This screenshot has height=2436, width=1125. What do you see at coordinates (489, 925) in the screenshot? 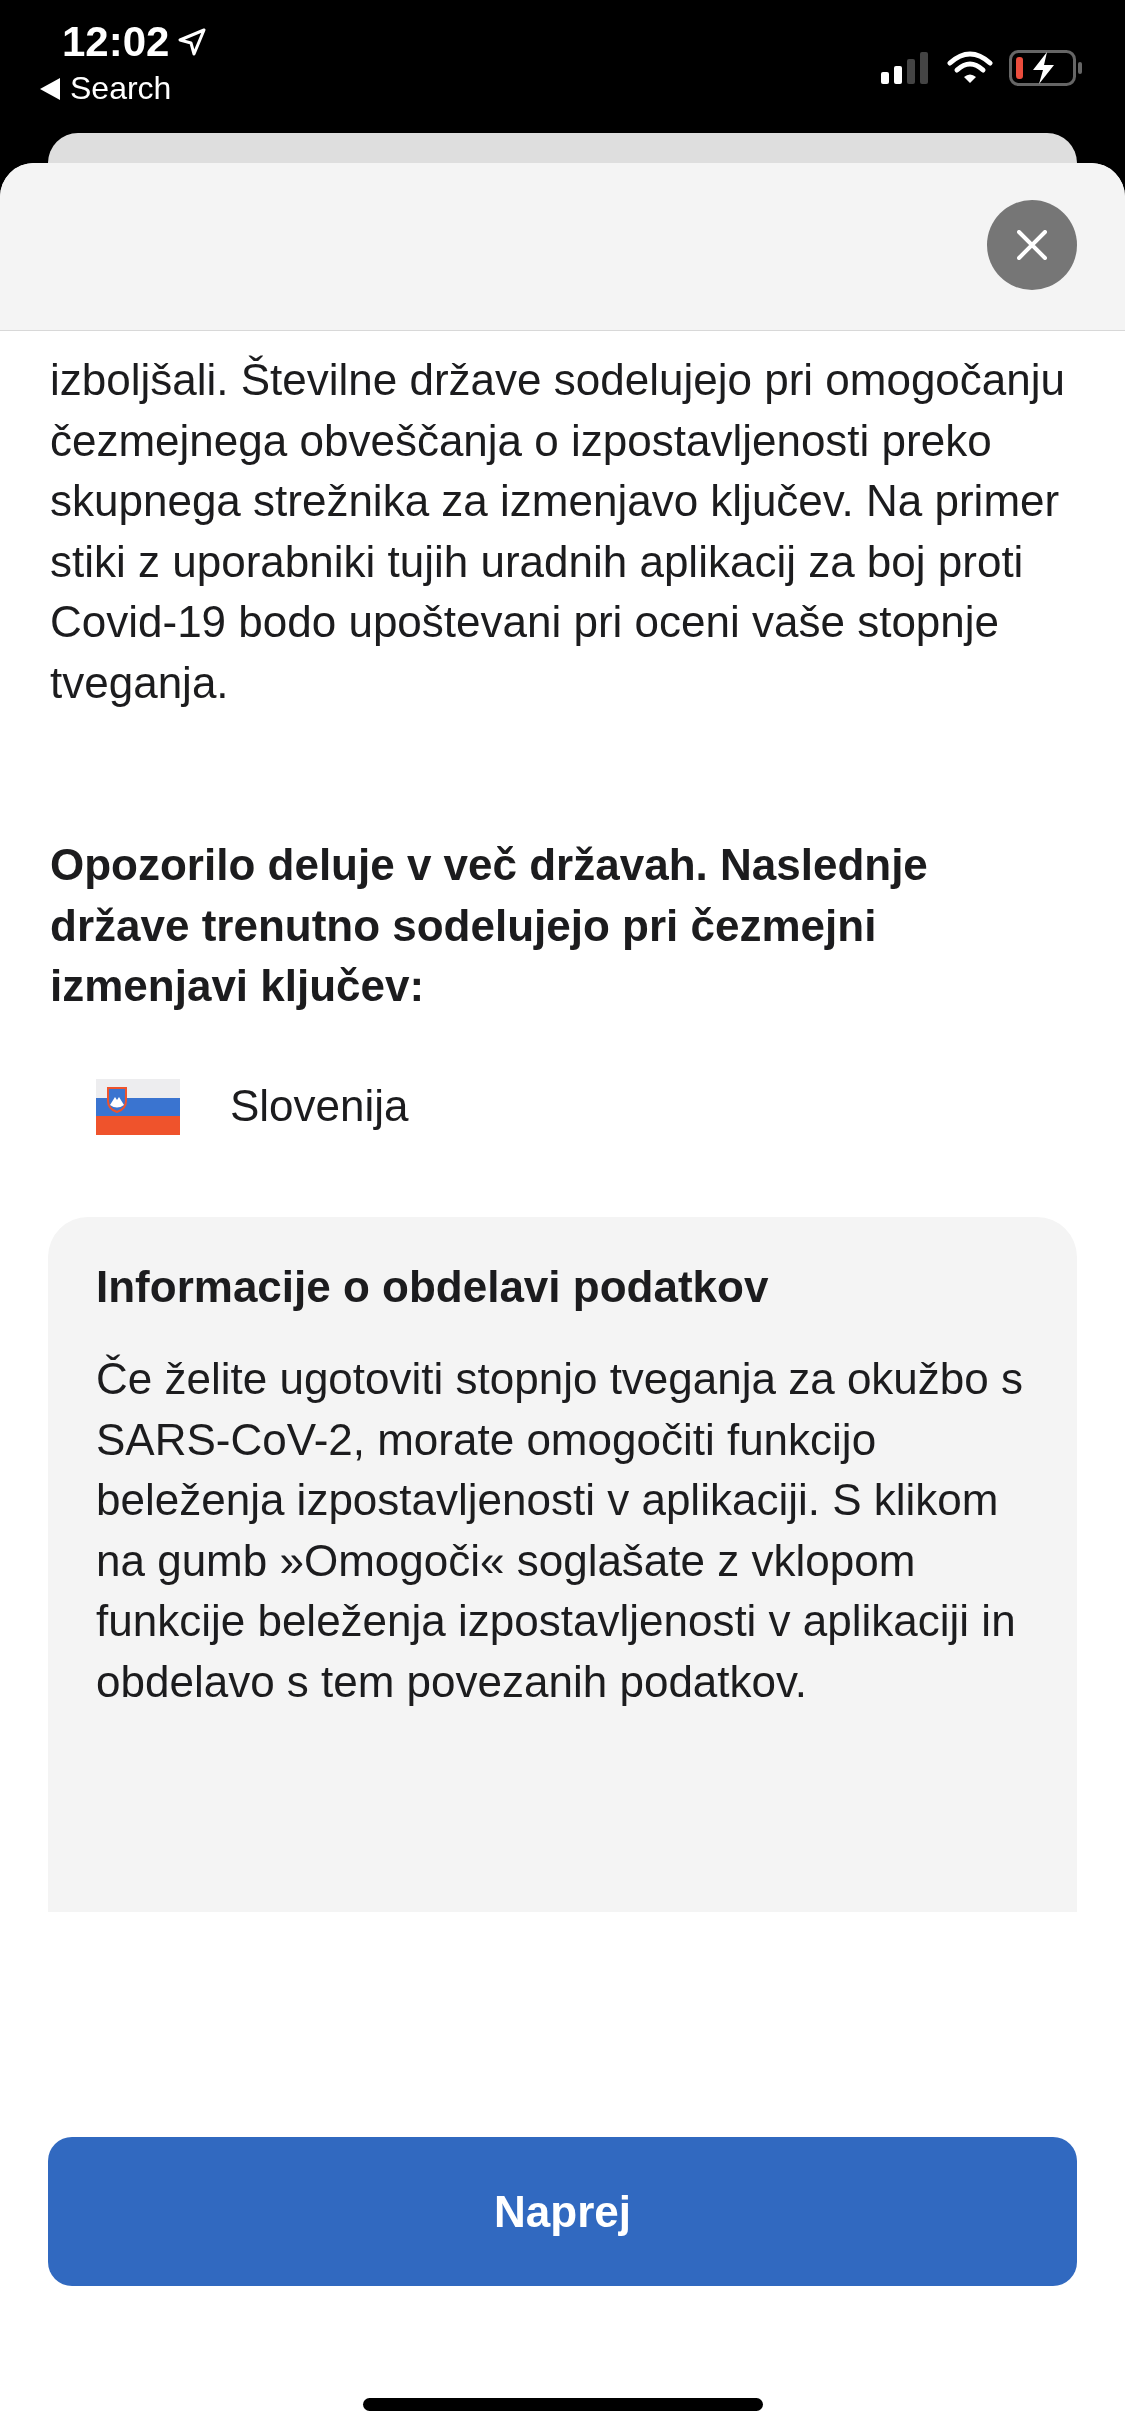
I see `section-heading: Opozorilo deluje v več državah. Naslednje države trenutno sodelujejo pri čezmejni izmenjavi ključev:` at bounding box center [489, 925].